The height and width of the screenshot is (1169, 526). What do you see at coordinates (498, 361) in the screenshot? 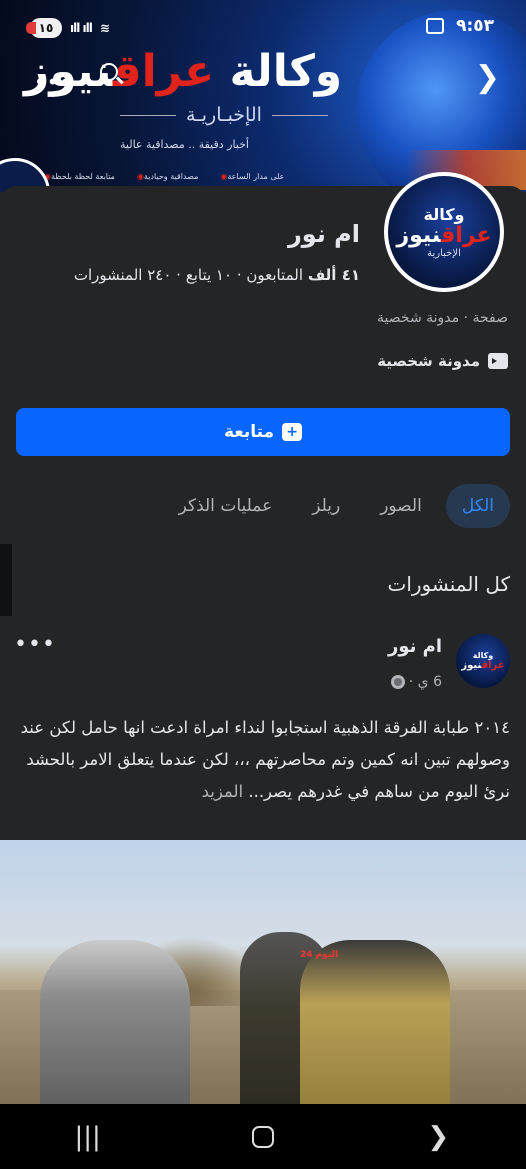
I see `video-icon` at bounding box center [498, 361].